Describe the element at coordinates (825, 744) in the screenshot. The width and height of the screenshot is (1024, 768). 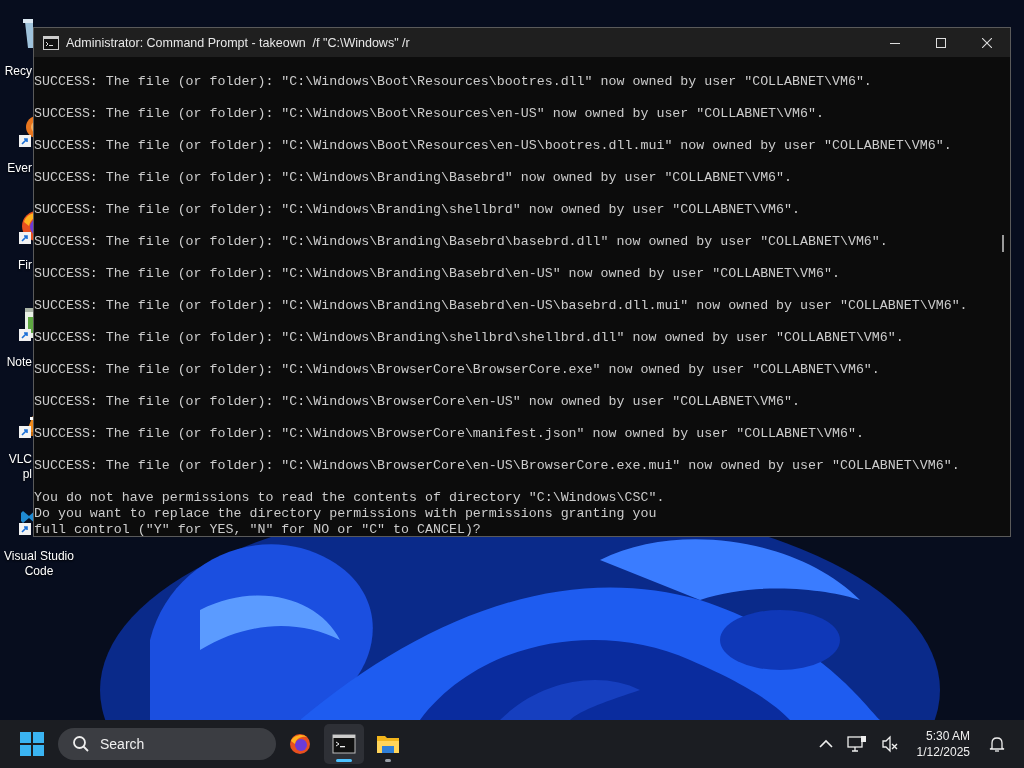
I see `chevron-up-icon` at that location.